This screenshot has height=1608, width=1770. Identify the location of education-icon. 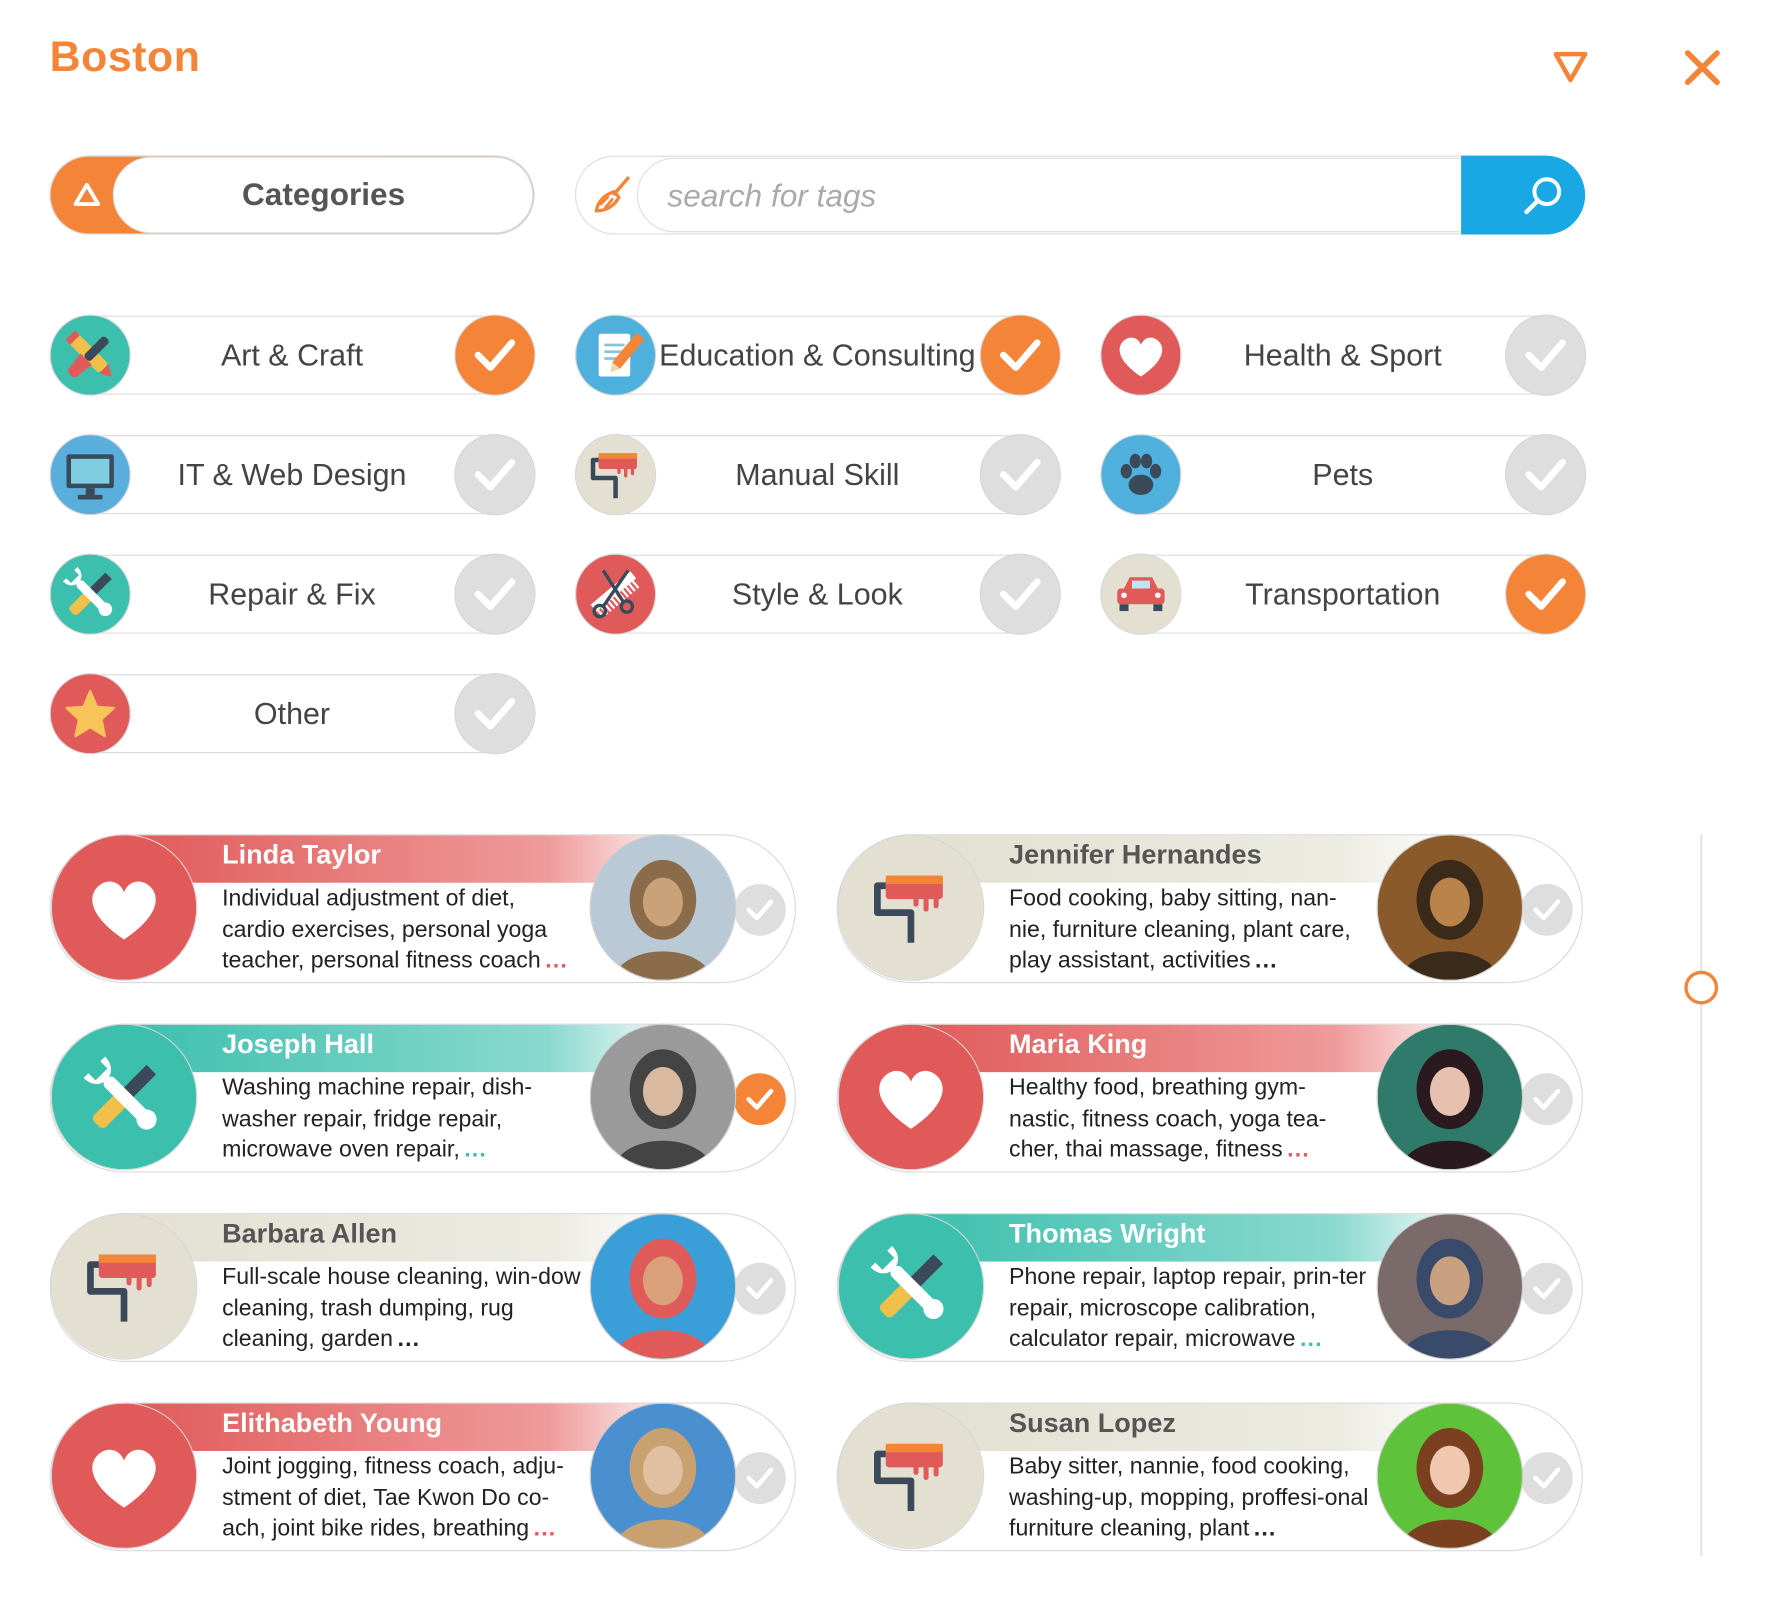
(616, 355).